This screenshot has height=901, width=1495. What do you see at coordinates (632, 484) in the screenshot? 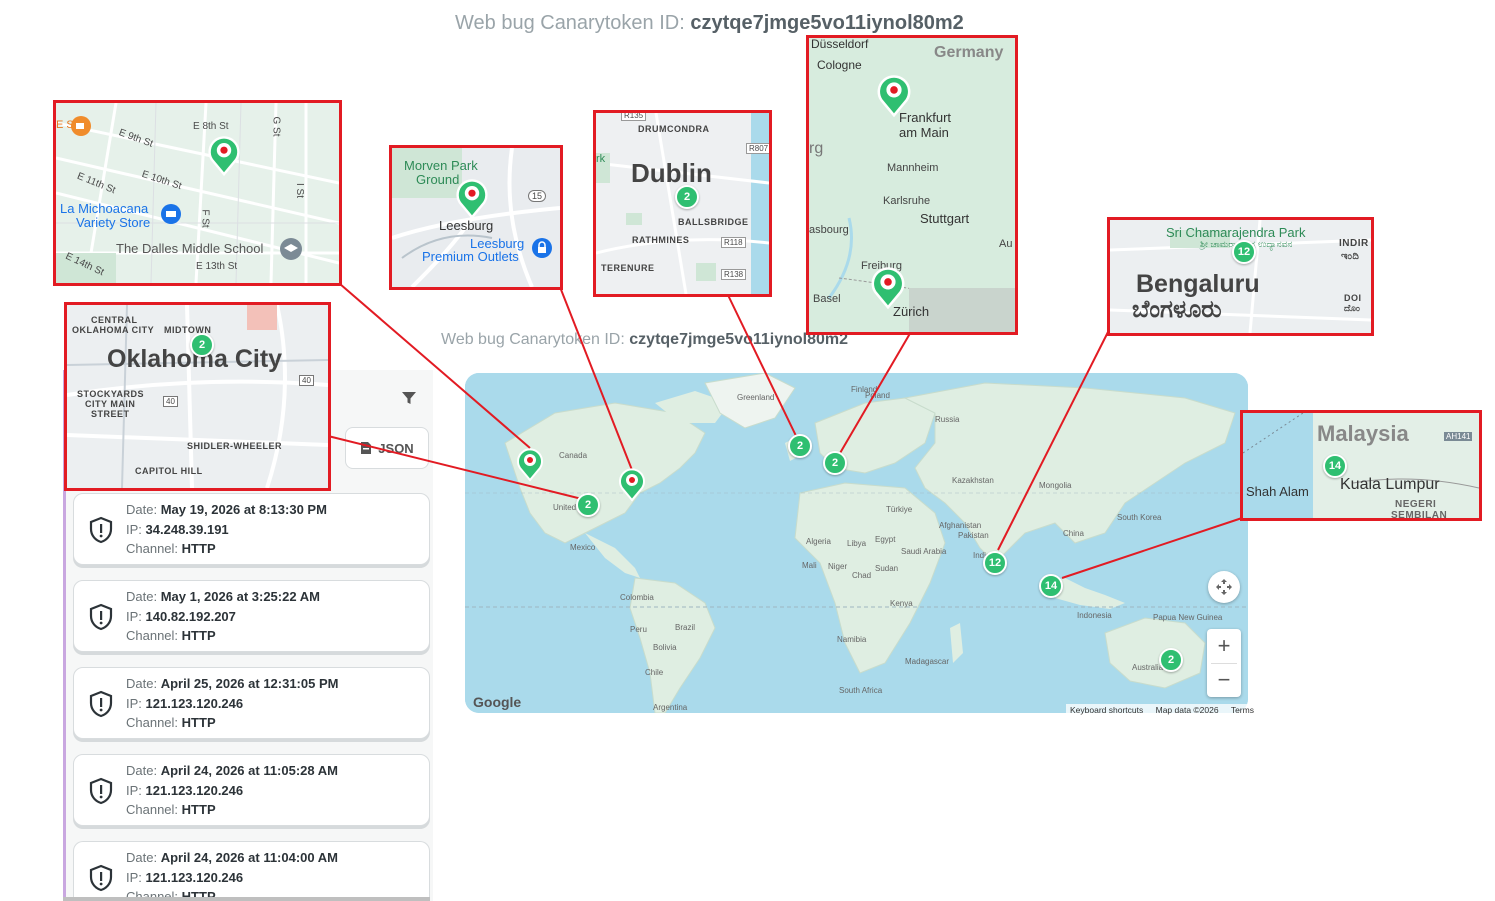
I see `map-pin-leesburg` at bounding box center [632, 484].